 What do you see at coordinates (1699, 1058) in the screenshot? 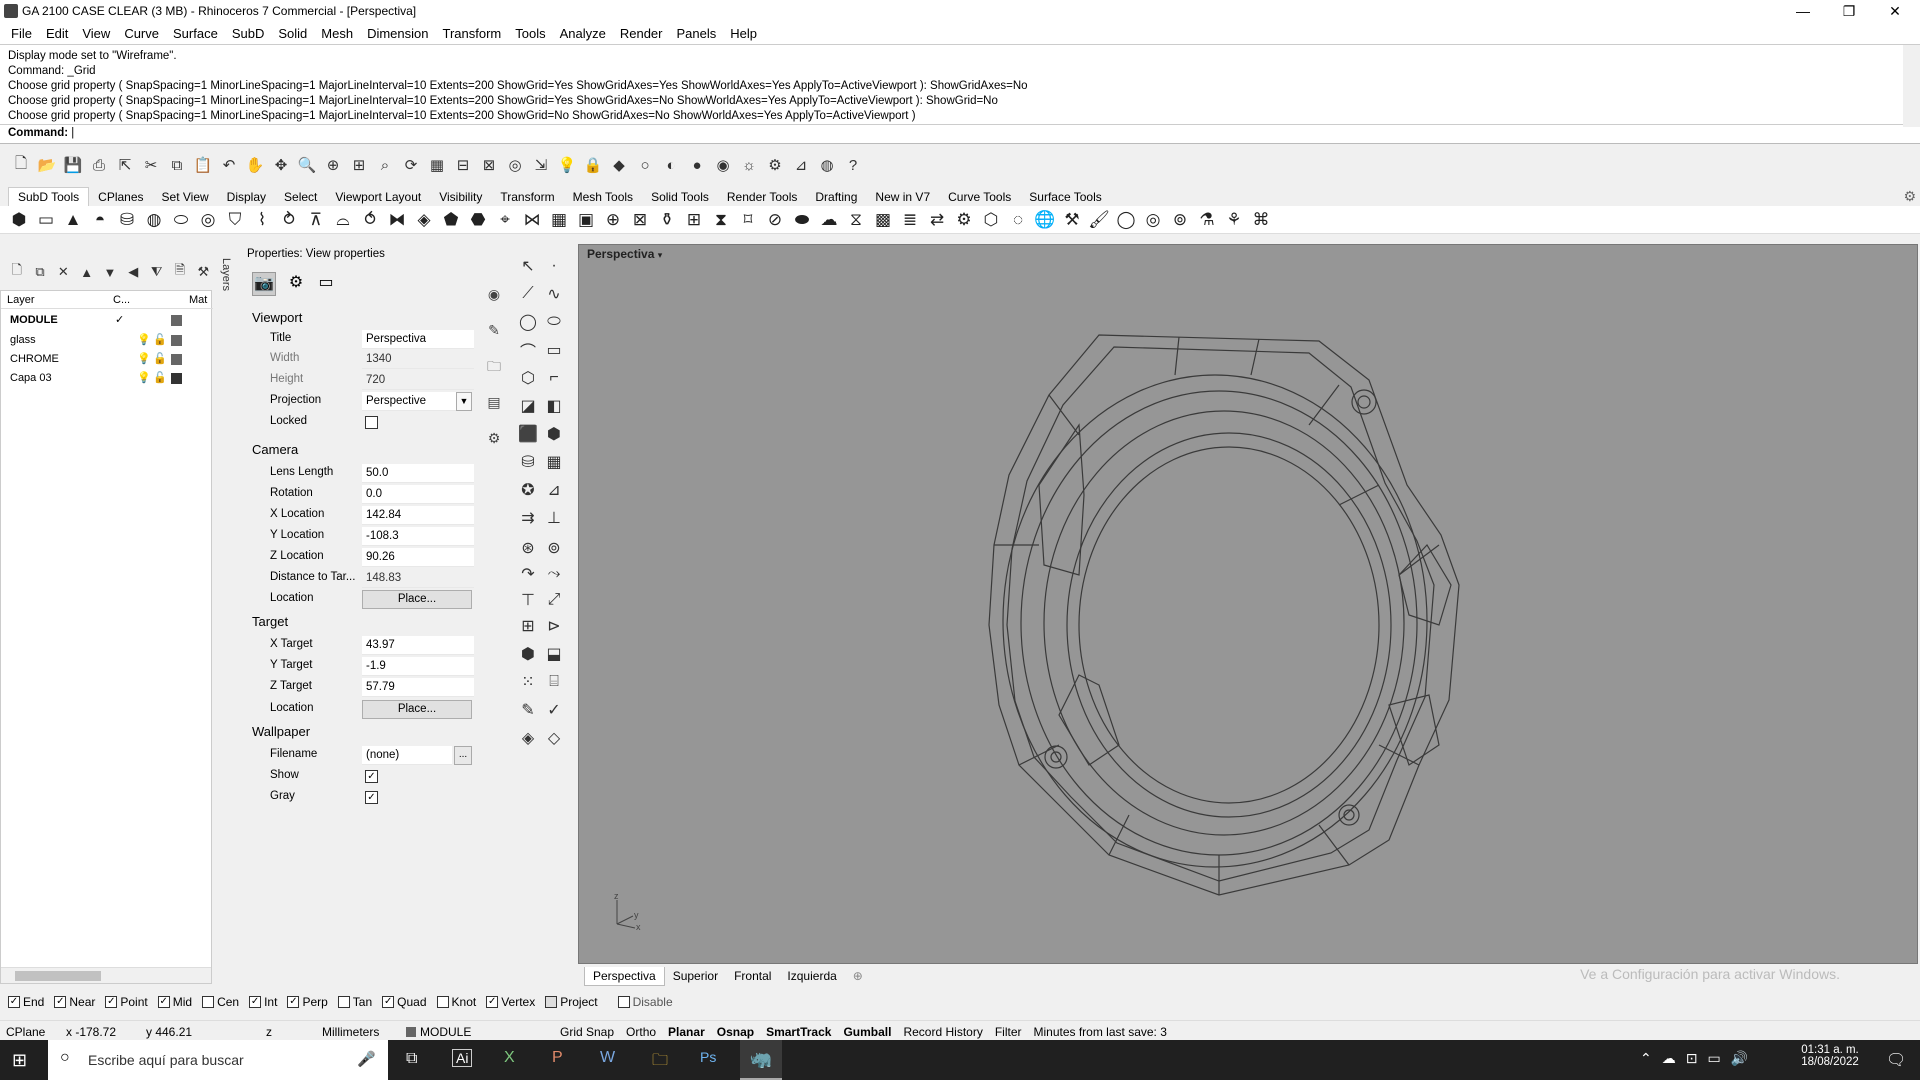
I see `system-tray-icons: ⌃☁⊡▭🔊` at bounding box center [1699, 1058].